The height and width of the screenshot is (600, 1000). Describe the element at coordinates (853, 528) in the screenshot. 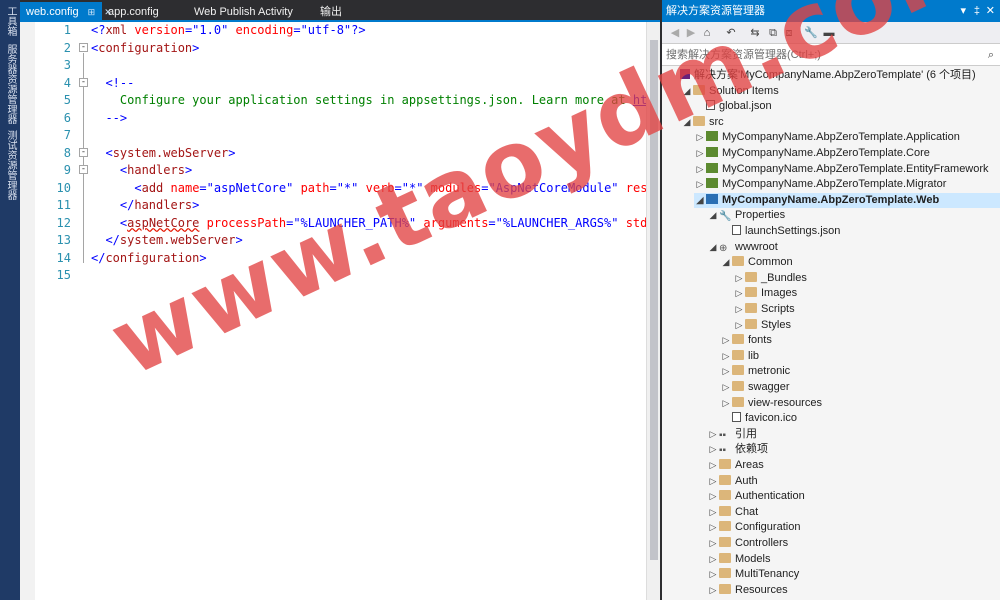

I see `tree-item: ▷ Configuration` at that location.